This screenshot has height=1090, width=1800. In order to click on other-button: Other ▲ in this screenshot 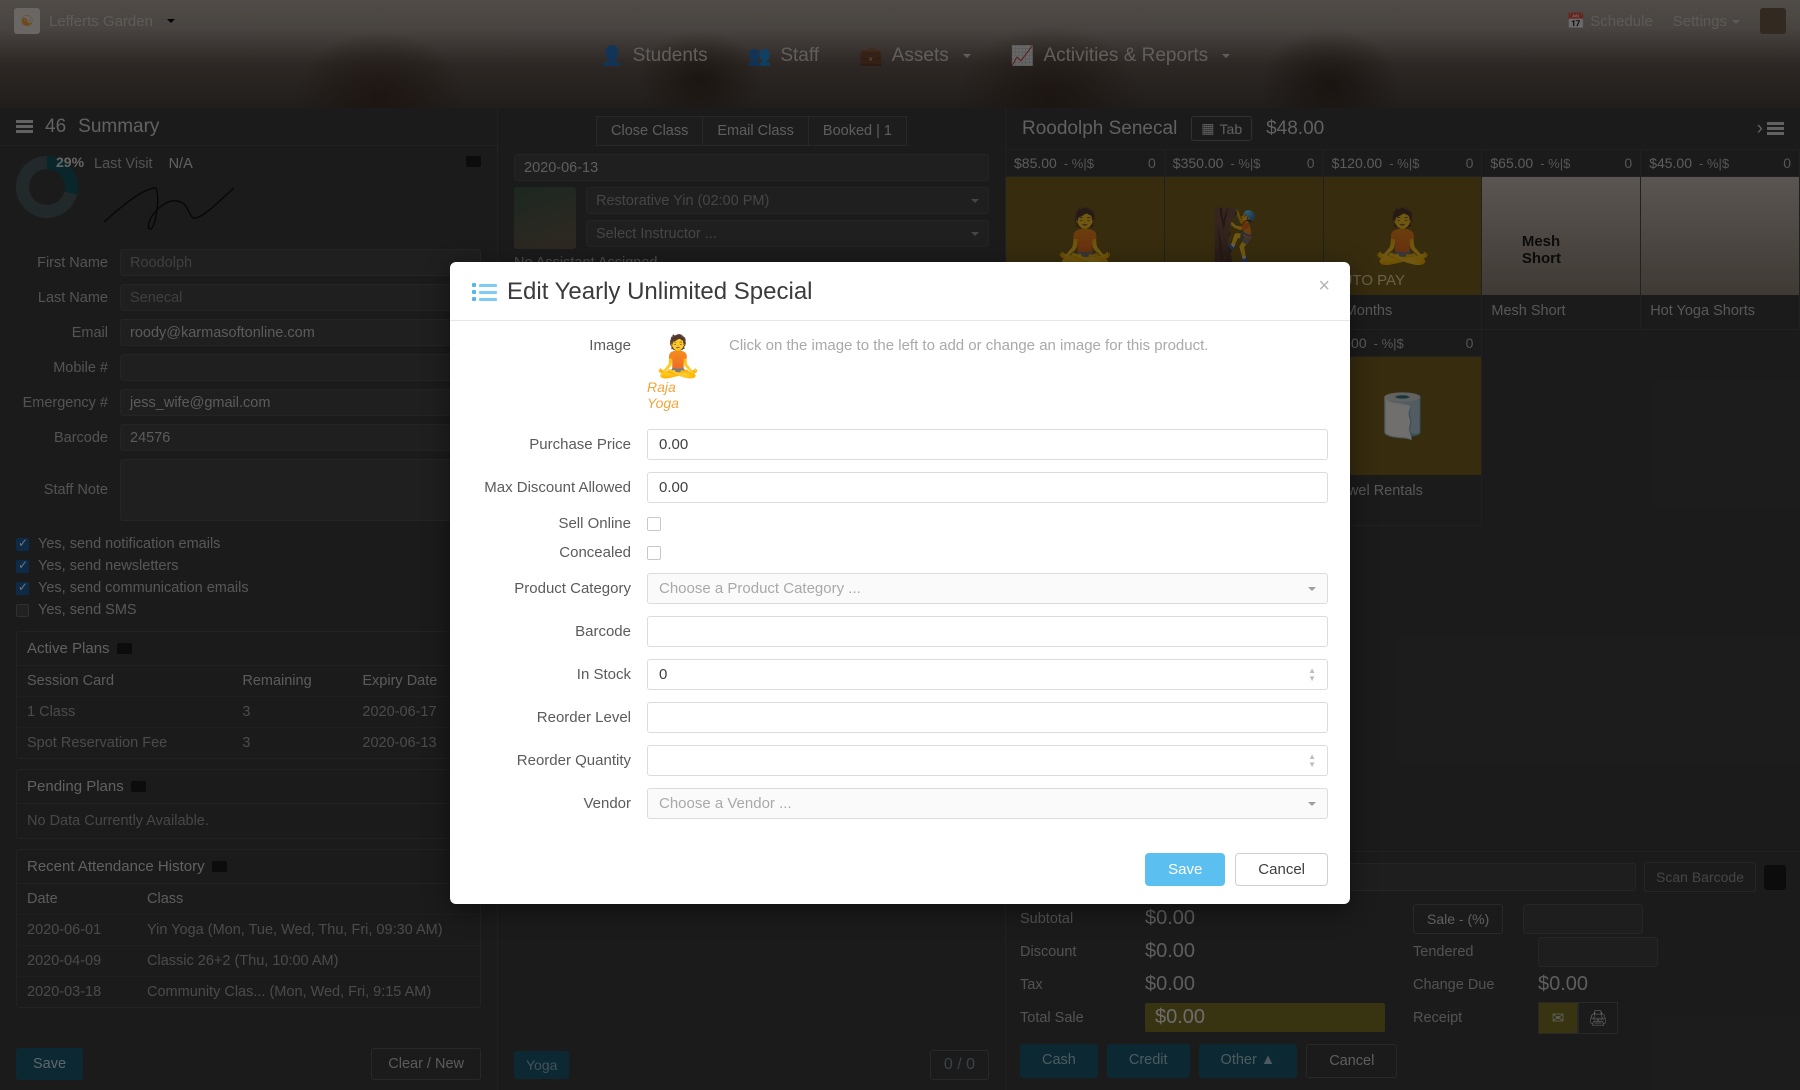, I will do `click(1248, 1061)`.